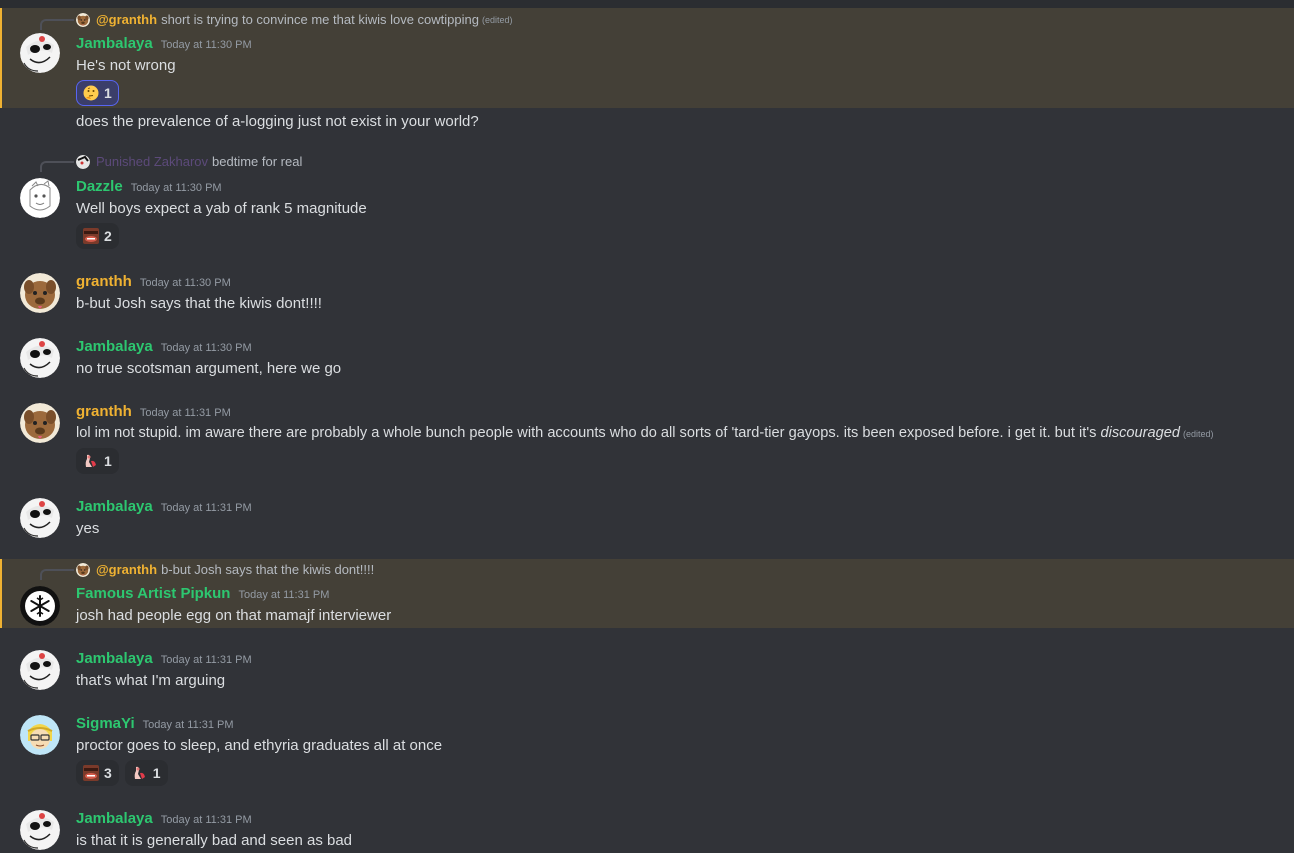 The width and height of the screenshot is (1294, 853). Describe the element at coordinates (108, 236) in the screenshot. I see `reaction-count: 2` at that location.